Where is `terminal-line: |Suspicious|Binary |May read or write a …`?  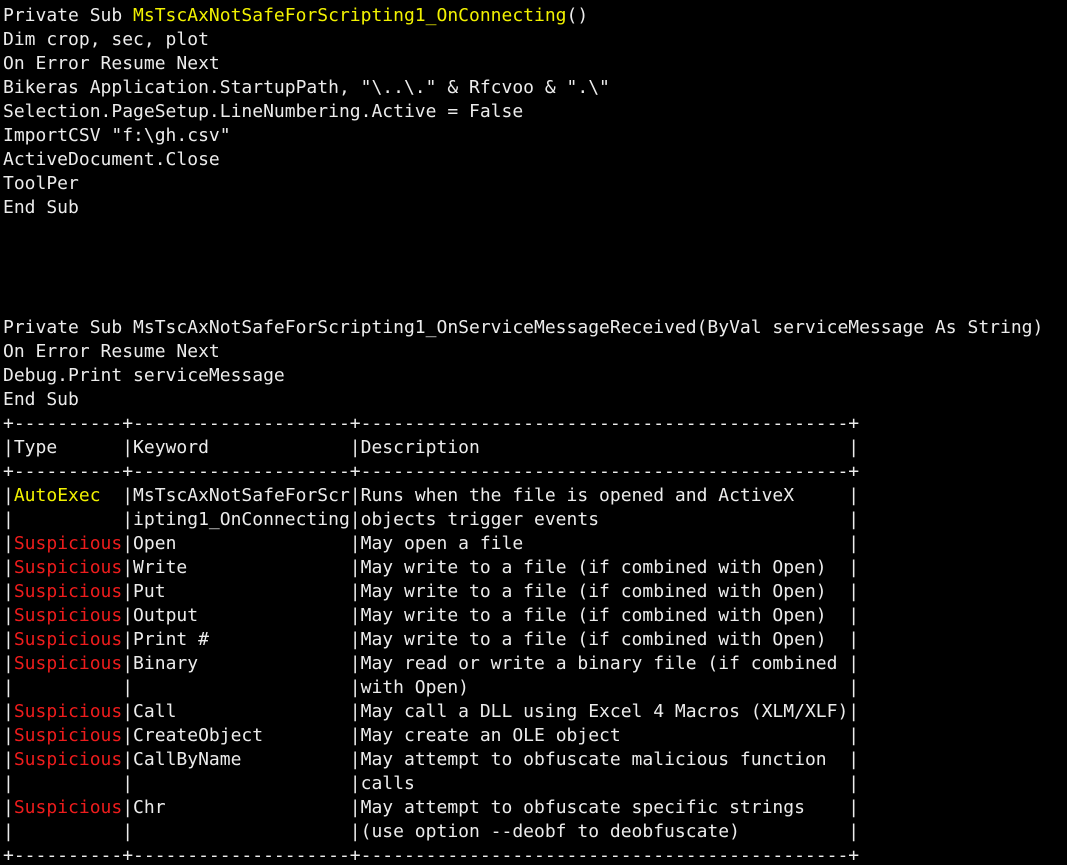 terminal-line: |Suspicious|Binary |May read or write a … is located at coordinates (535, 664).